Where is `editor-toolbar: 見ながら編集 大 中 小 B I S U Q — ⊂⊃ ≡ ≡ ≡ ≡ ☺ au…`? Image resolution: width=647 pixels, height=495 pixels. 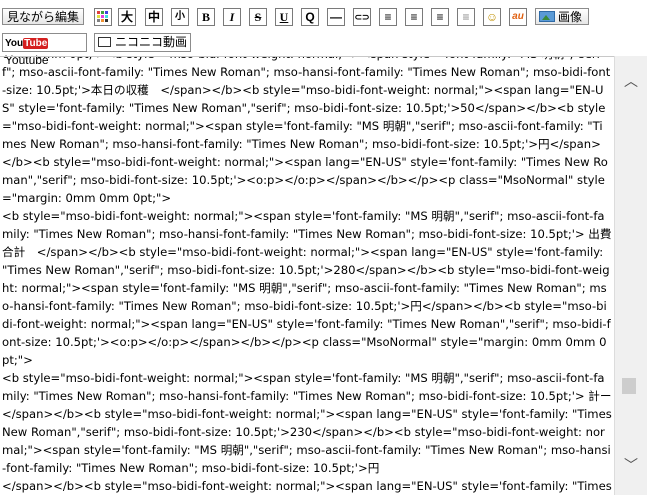
editor-toolbar: 見ながら編集 大 中 小 B I S U Q — ⊂⊃ ≡ ≡ ≡ ≡ ☺ au… is located at coordinates (323, 33).